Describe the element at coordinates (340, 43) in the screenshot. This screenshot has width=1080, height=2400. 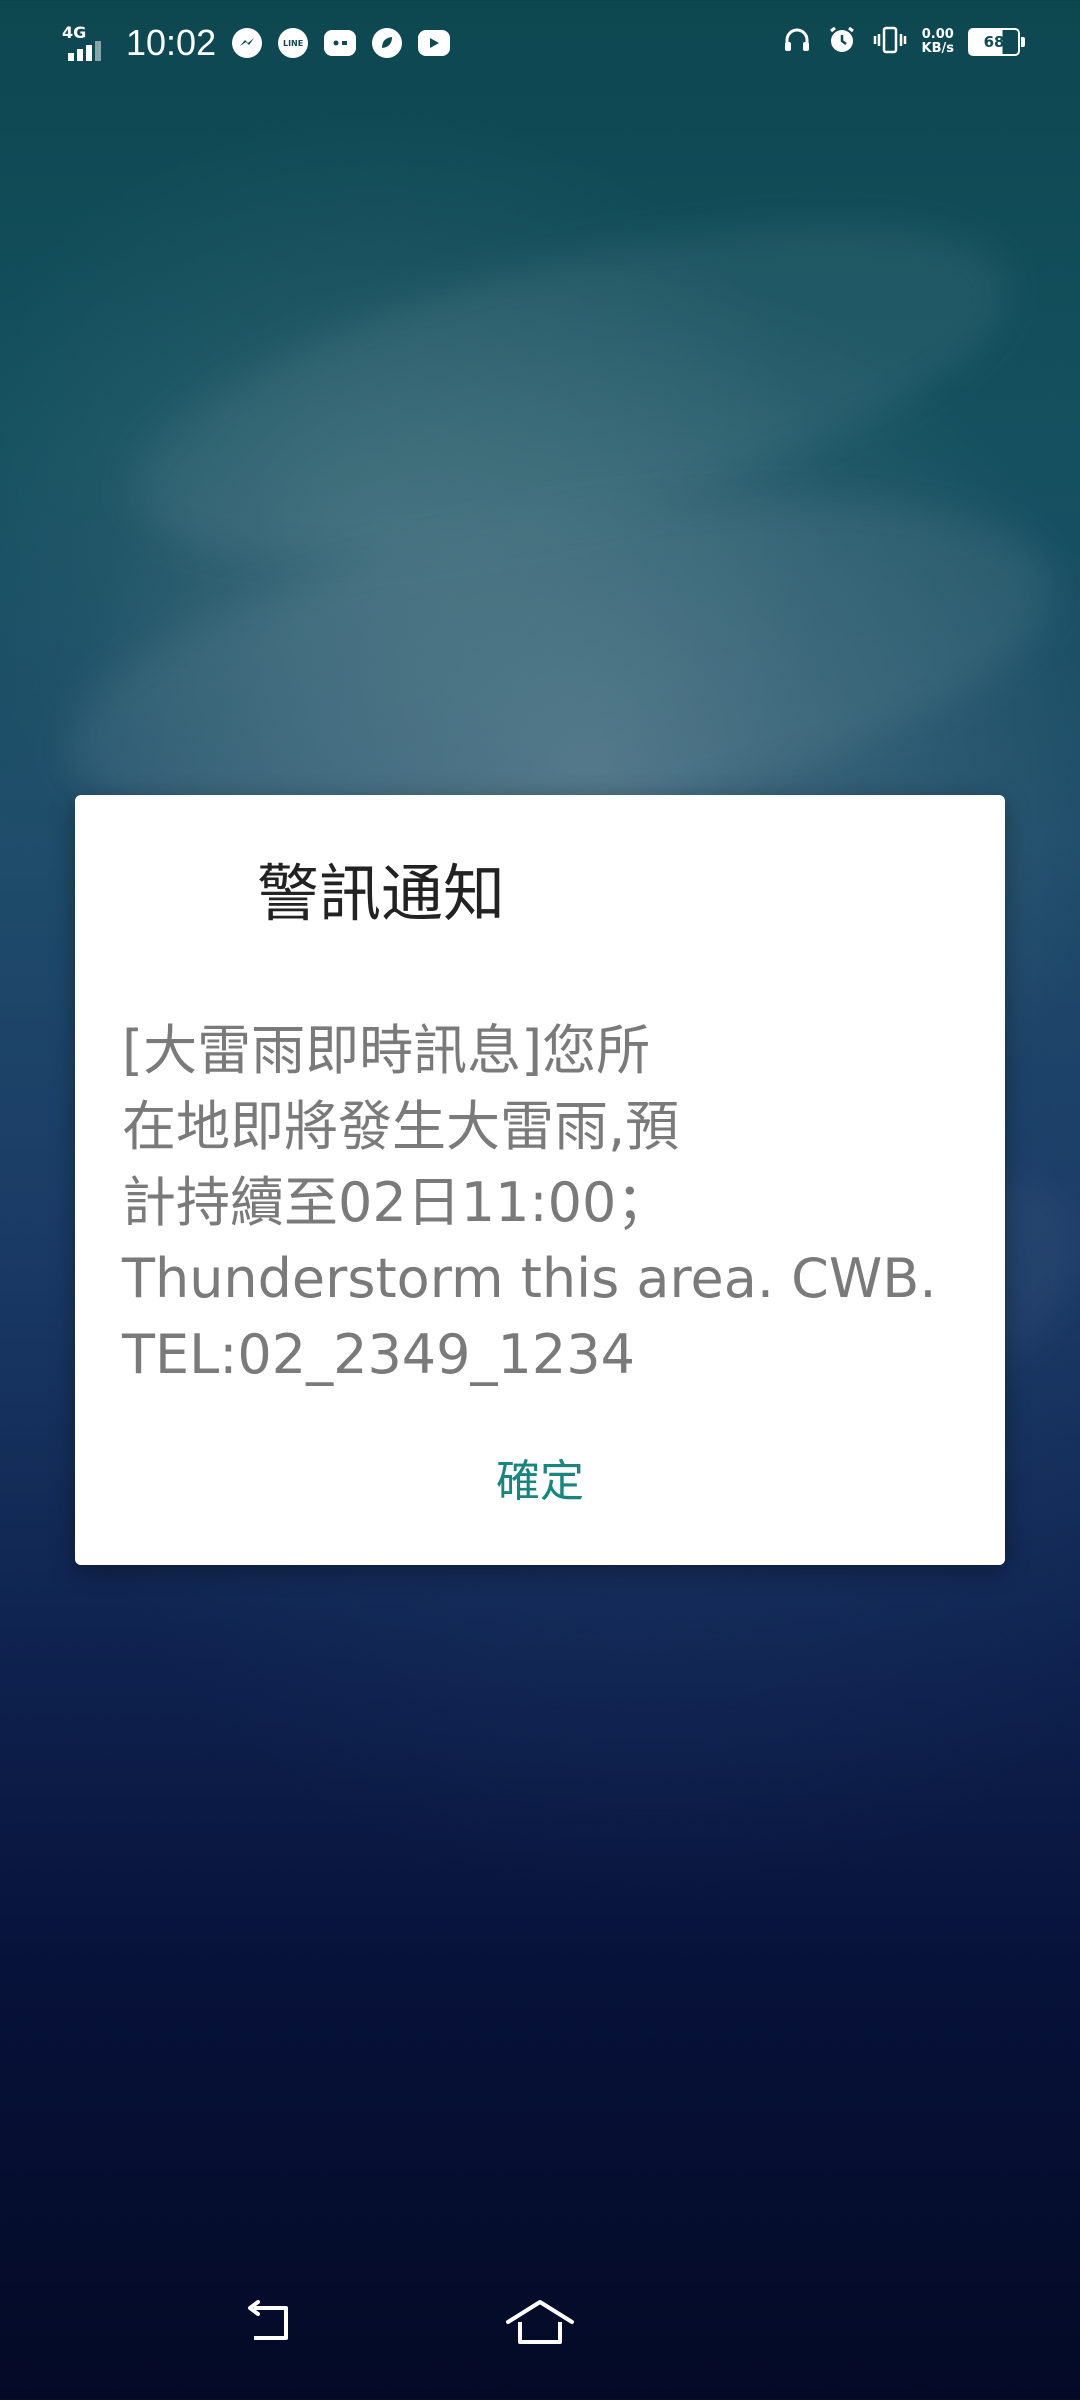
I see `game-icon` at that location.